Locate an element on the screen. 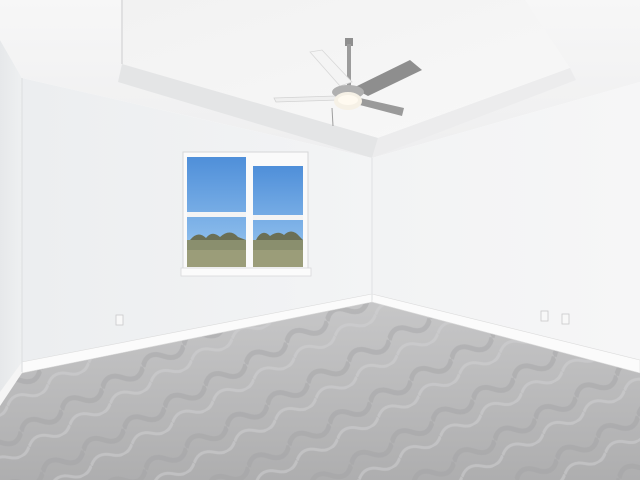 The height and width of the screenshot is (480, 640). left-wall is located at coordinates (11, 222).